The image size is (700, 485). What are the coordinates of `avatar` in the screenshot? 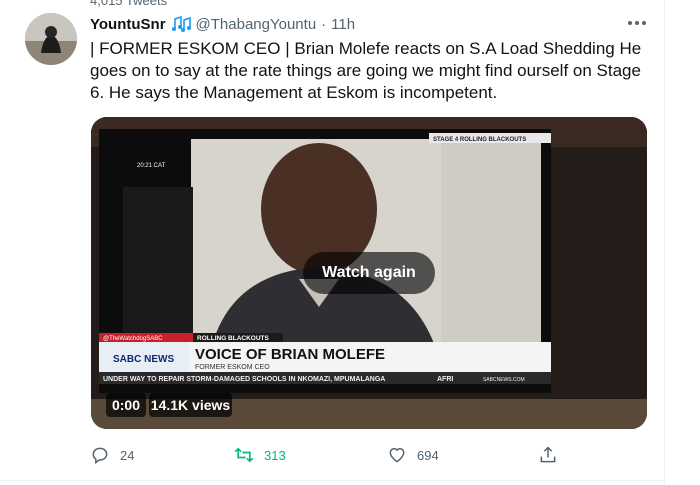 It's located at (51, 39).